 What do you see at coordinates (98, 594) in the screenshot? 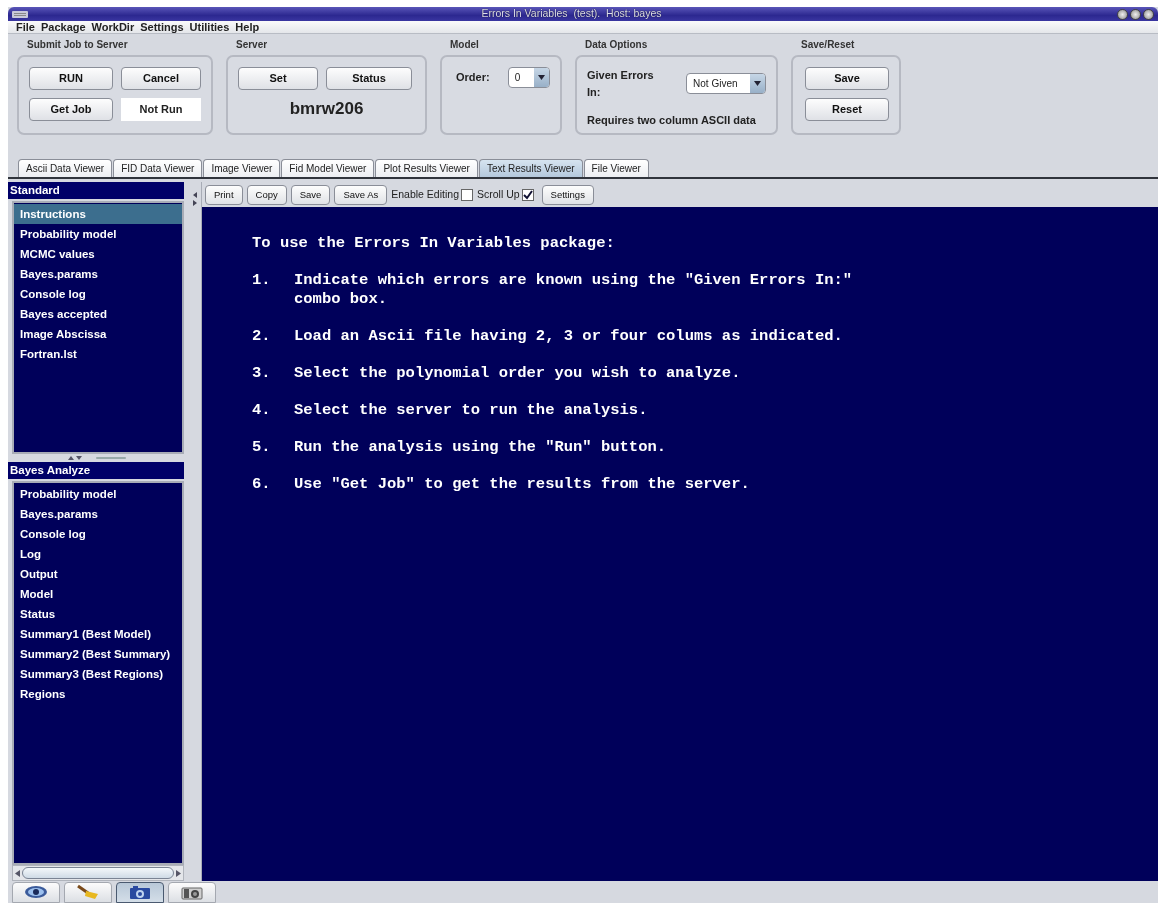
I see `list-item: Model` at bounding box center [98, 594].